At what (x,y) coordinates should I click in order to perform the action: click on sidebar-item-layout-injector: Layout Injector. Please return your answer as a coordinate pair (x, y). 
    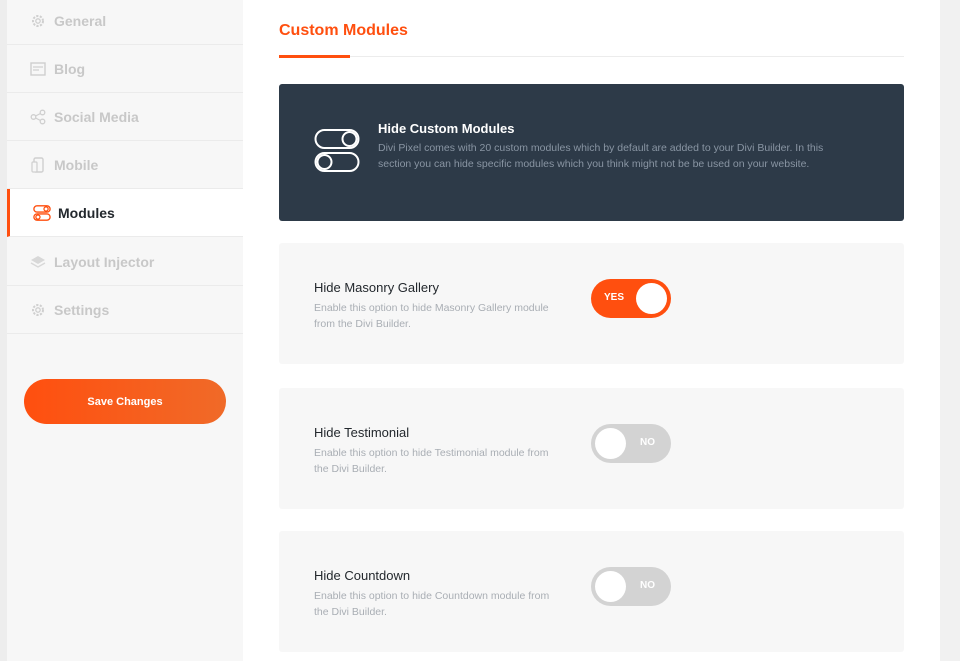
    Looking at the image, I should click on (125, 262).